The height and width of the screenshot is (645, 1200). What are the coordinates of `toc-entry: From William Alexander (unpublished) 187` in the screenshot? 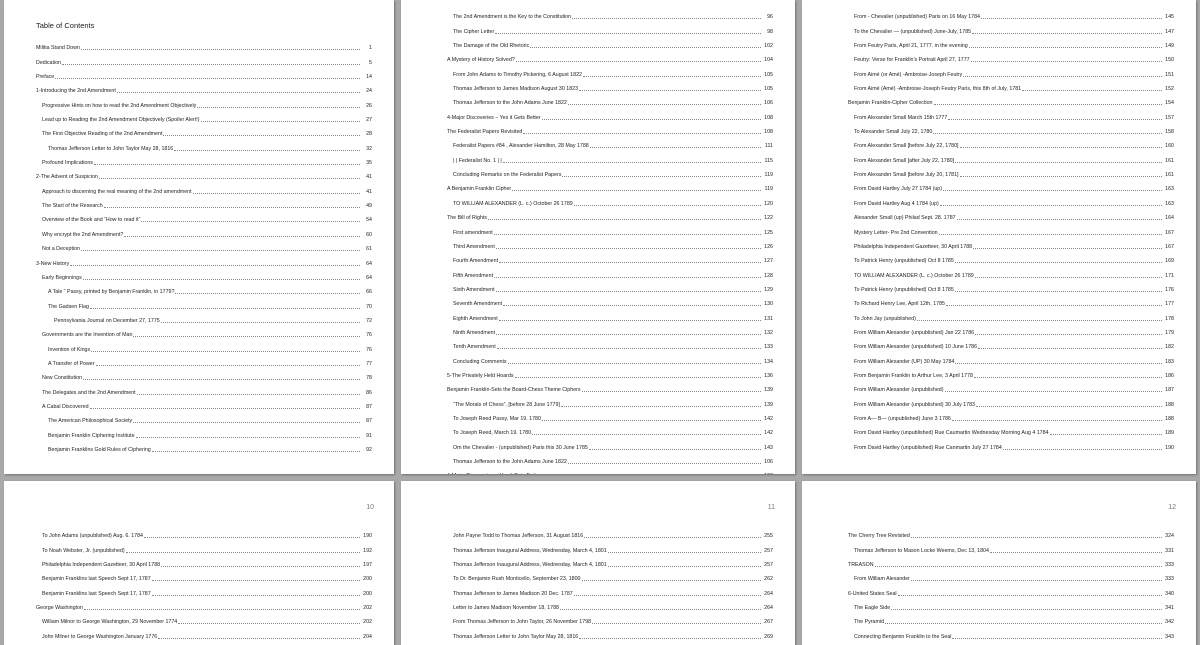 It's located at (999, 386).